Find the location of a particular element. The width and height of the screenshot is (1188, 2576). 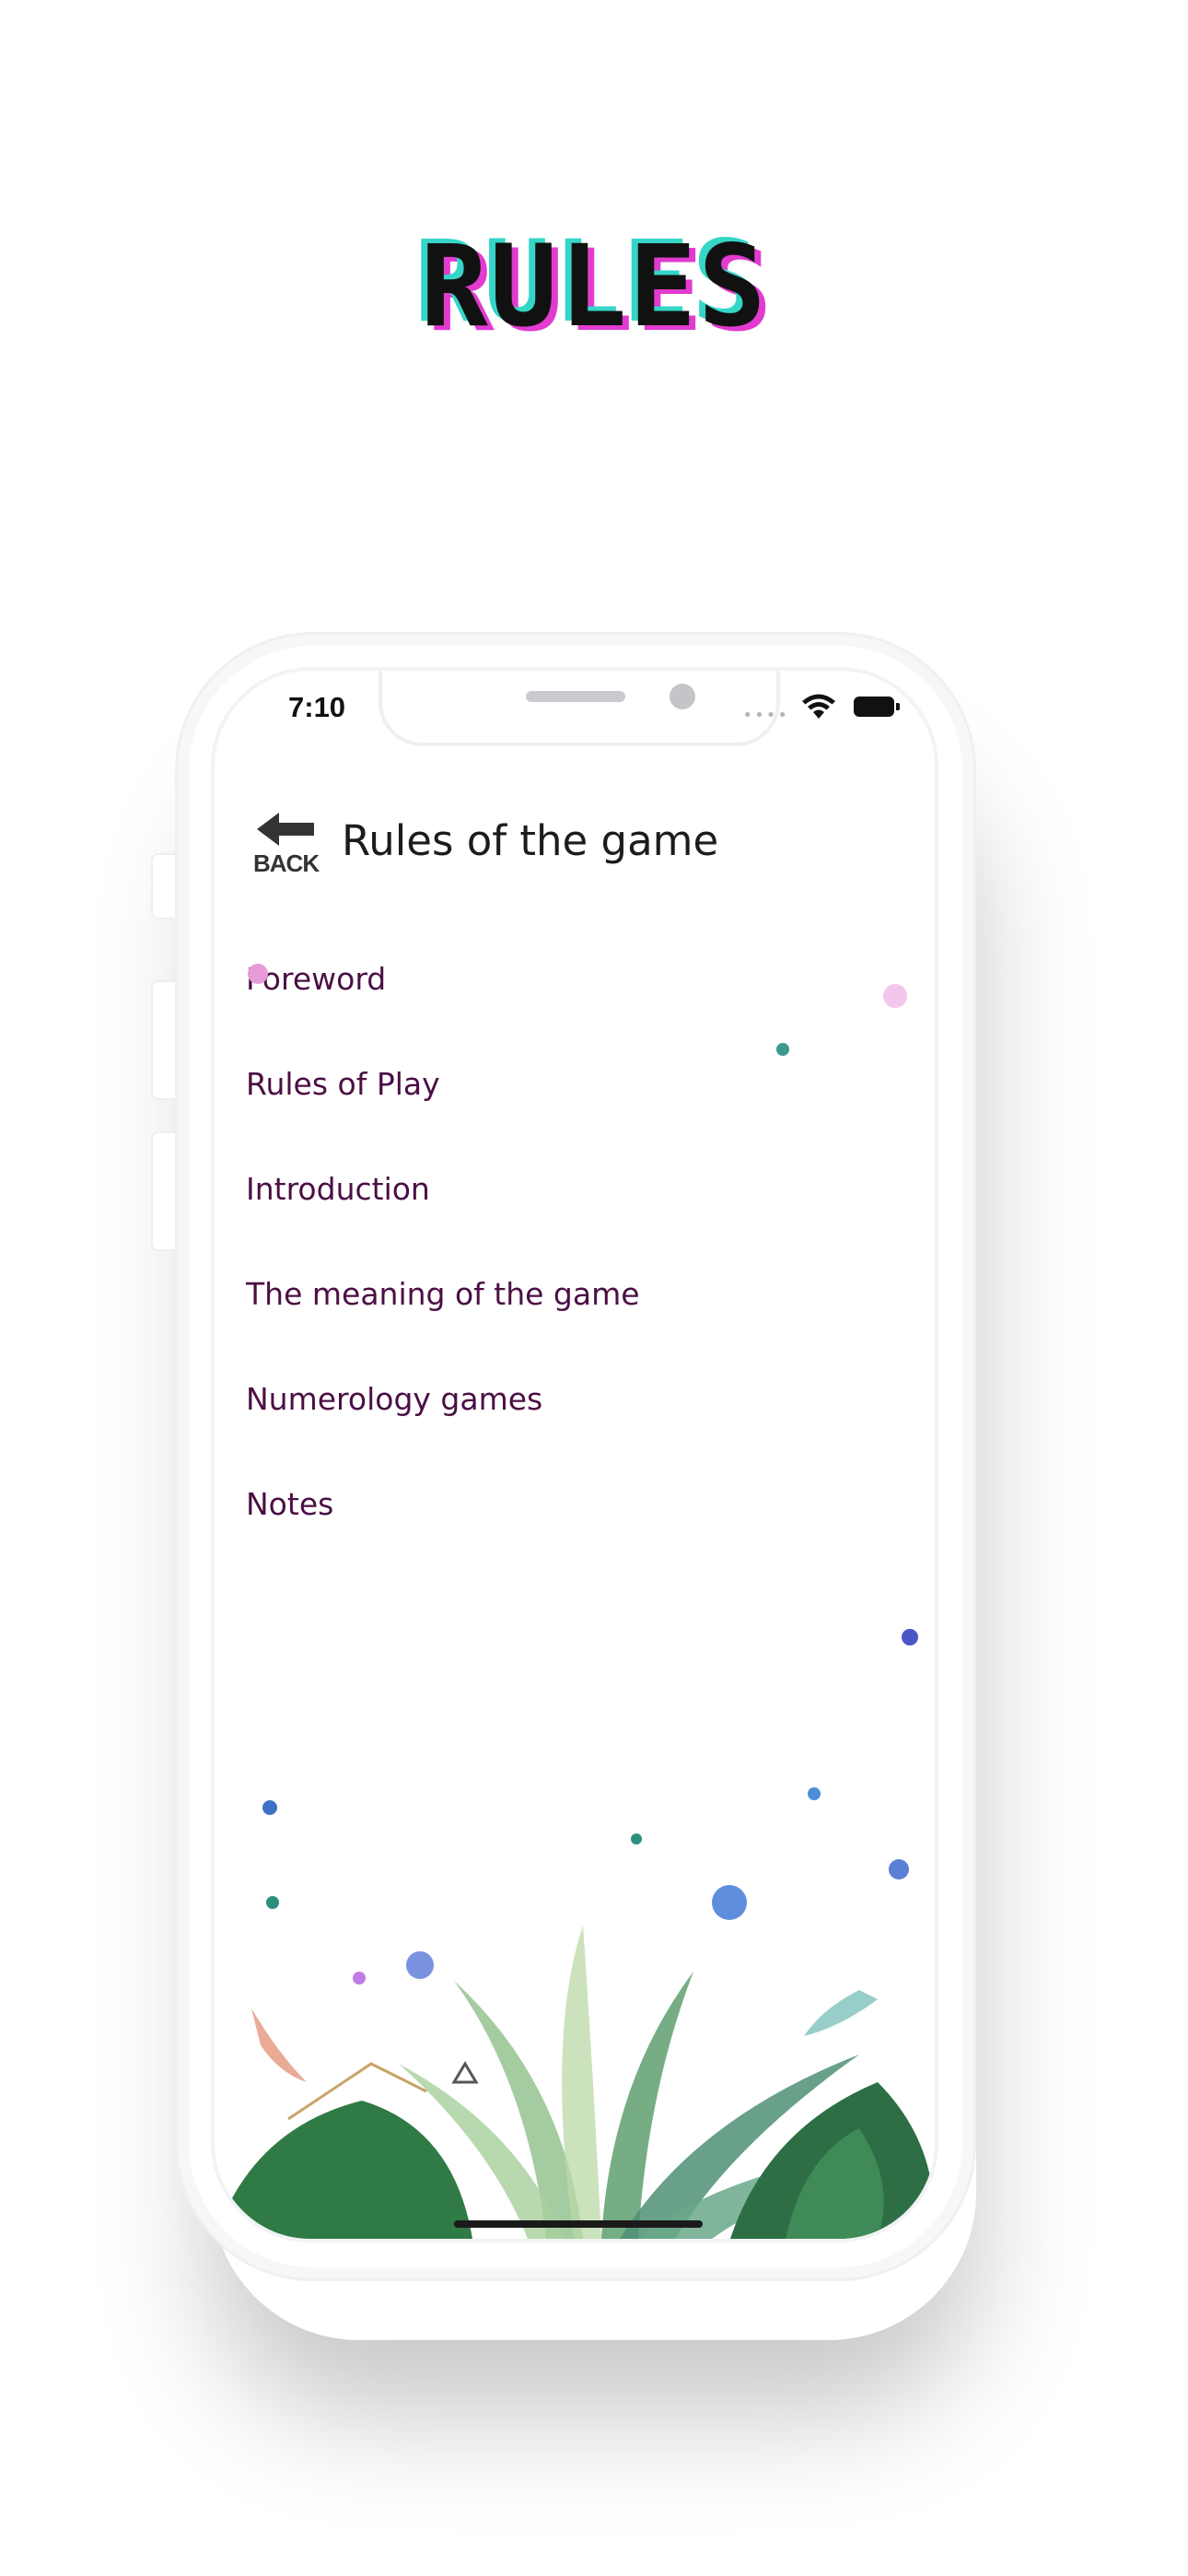

signal-icon: •••• is located at coordinates (765, 715).